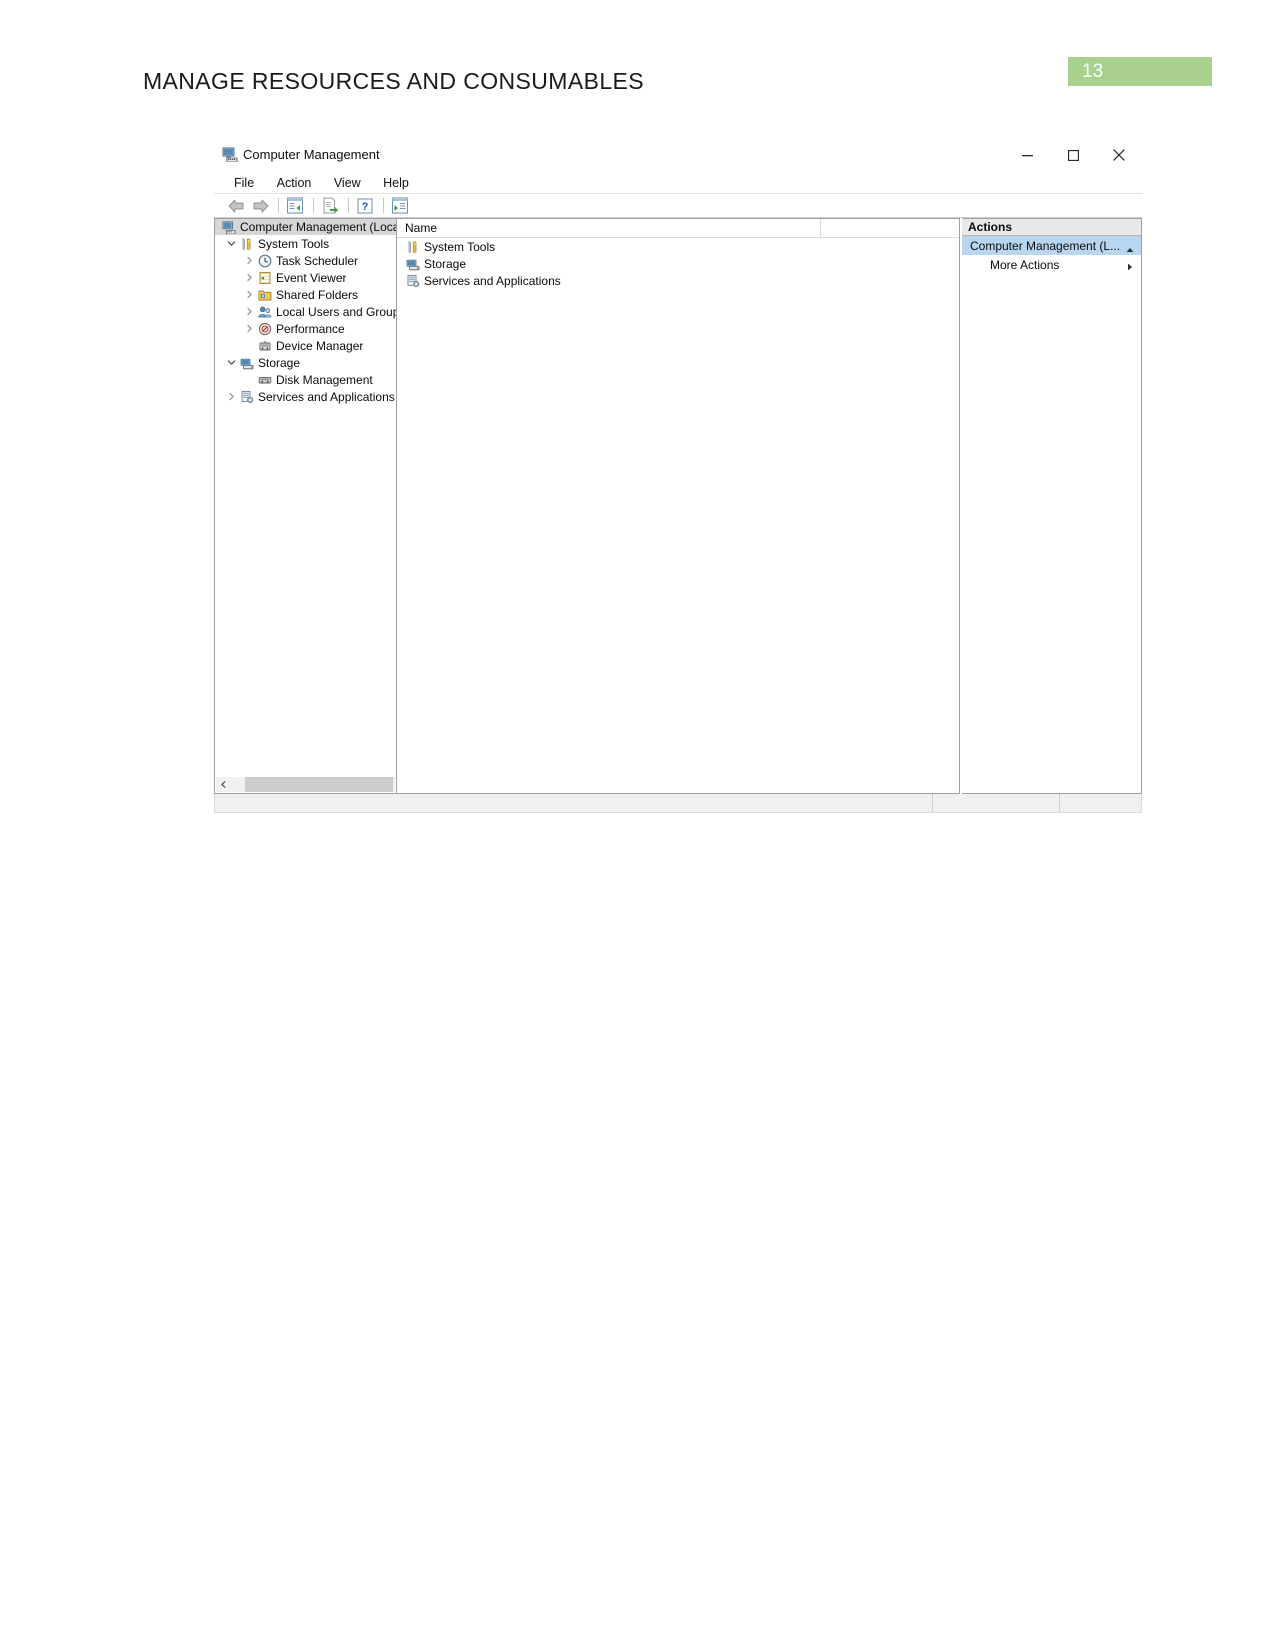  Describe the element at coordinates (336, 311) in the screenshot. I see `tree-node-label: Local Users and Groups` at that location.